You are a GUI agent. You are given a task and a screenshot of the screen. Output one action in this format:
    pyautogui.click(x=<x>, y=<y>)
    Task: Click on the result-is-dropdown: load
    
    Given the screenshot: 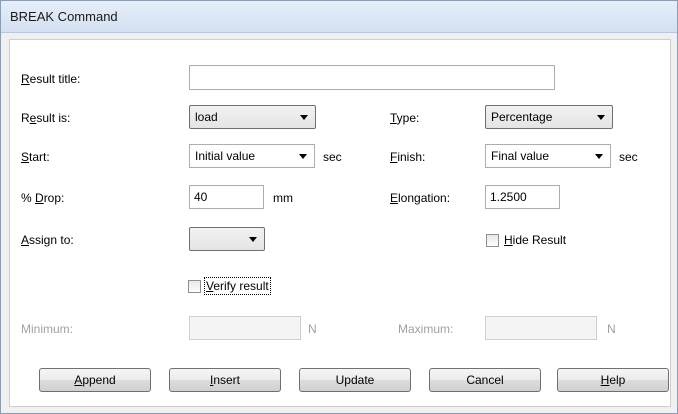 What is the action you would take?
    pyautogui.click(x=252, y=117)
    